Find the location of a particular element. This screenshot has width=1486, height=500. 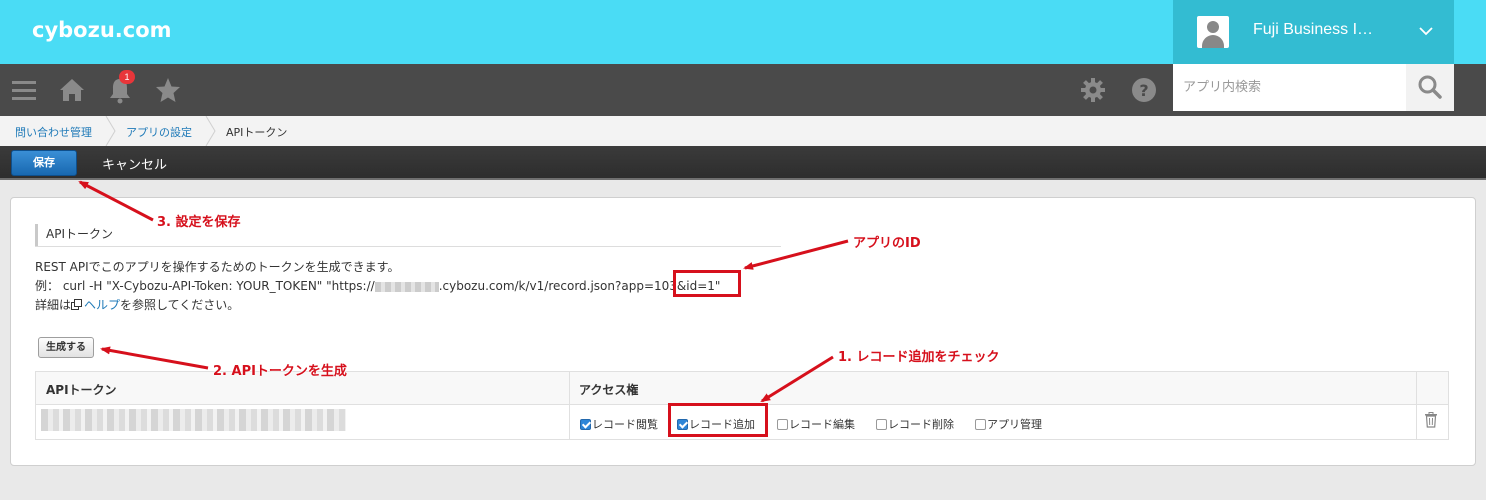

help-prefix: 詳細は is located at coordinates (53, 305).